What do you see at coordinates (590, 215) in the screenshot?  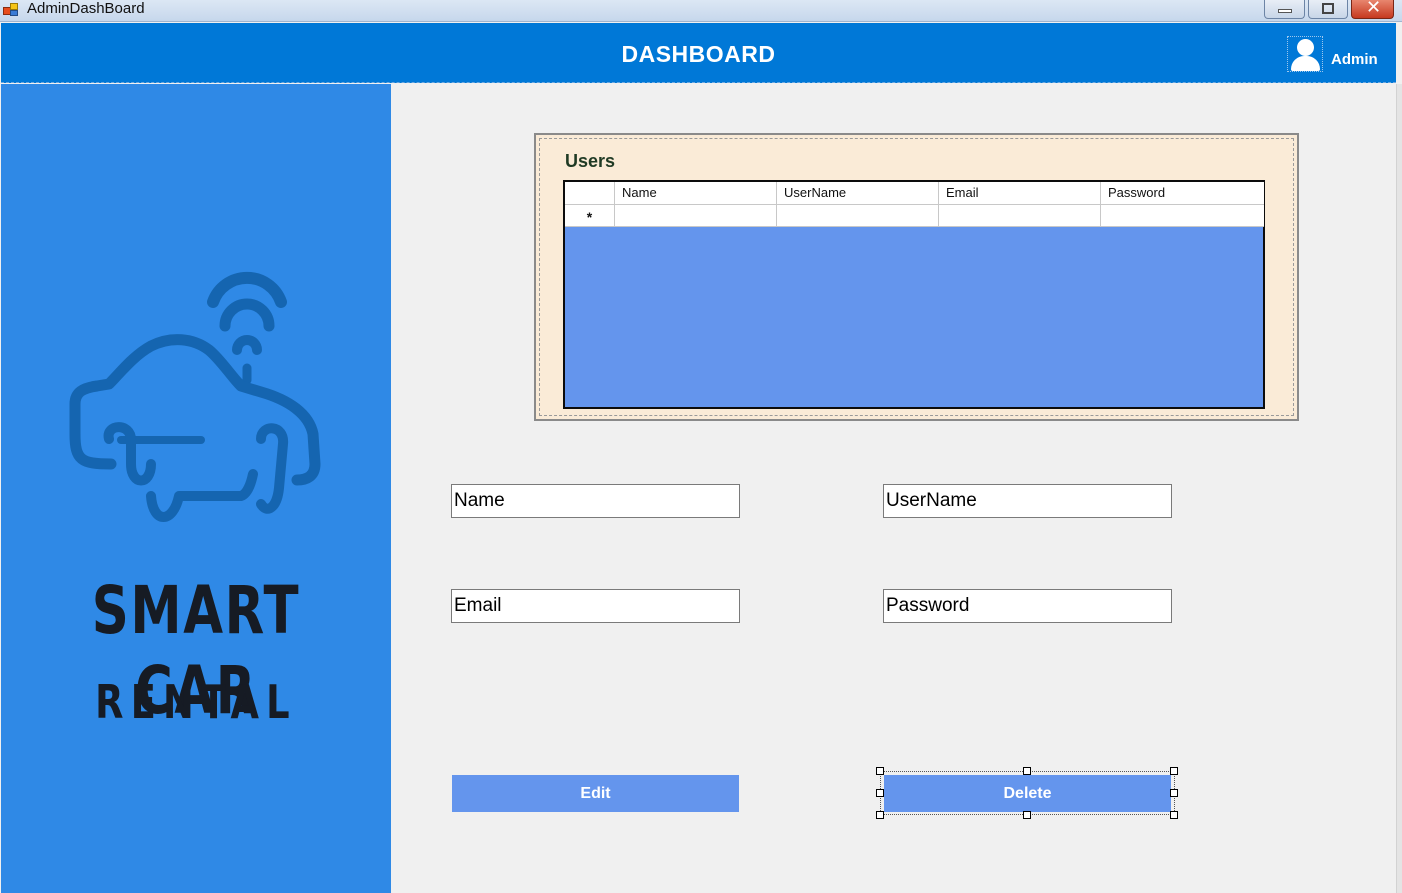 I see `new-row-marker: *` at bounding box center [590, 215].